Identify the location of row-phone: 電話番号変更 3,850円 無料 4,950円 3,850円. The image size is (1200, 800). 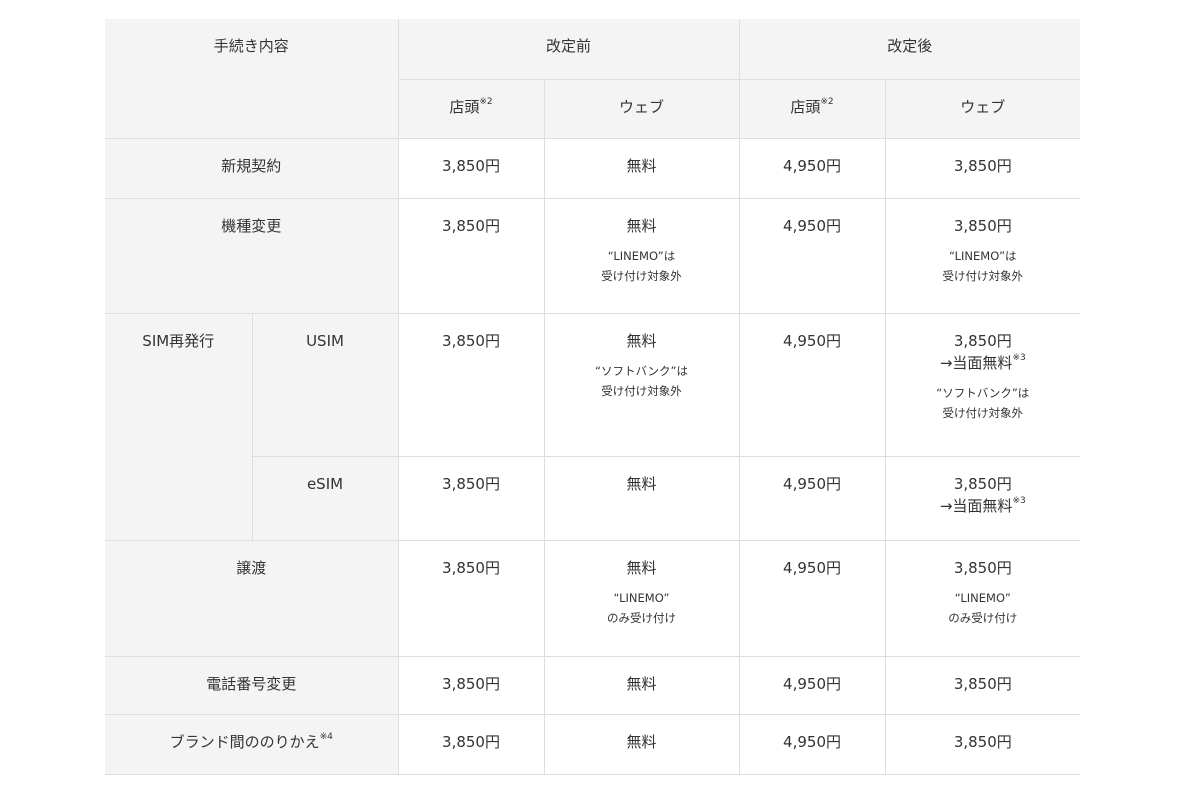
(593, 685).